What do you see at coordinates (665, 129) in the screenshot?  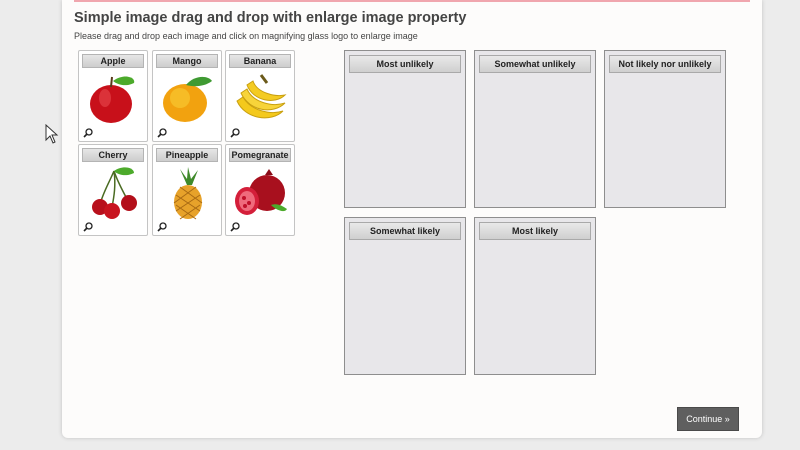 I see `drop-bucket-not-likely-nor-unlikely: Not likely nor unlikely` at bounding box center [665, 129].